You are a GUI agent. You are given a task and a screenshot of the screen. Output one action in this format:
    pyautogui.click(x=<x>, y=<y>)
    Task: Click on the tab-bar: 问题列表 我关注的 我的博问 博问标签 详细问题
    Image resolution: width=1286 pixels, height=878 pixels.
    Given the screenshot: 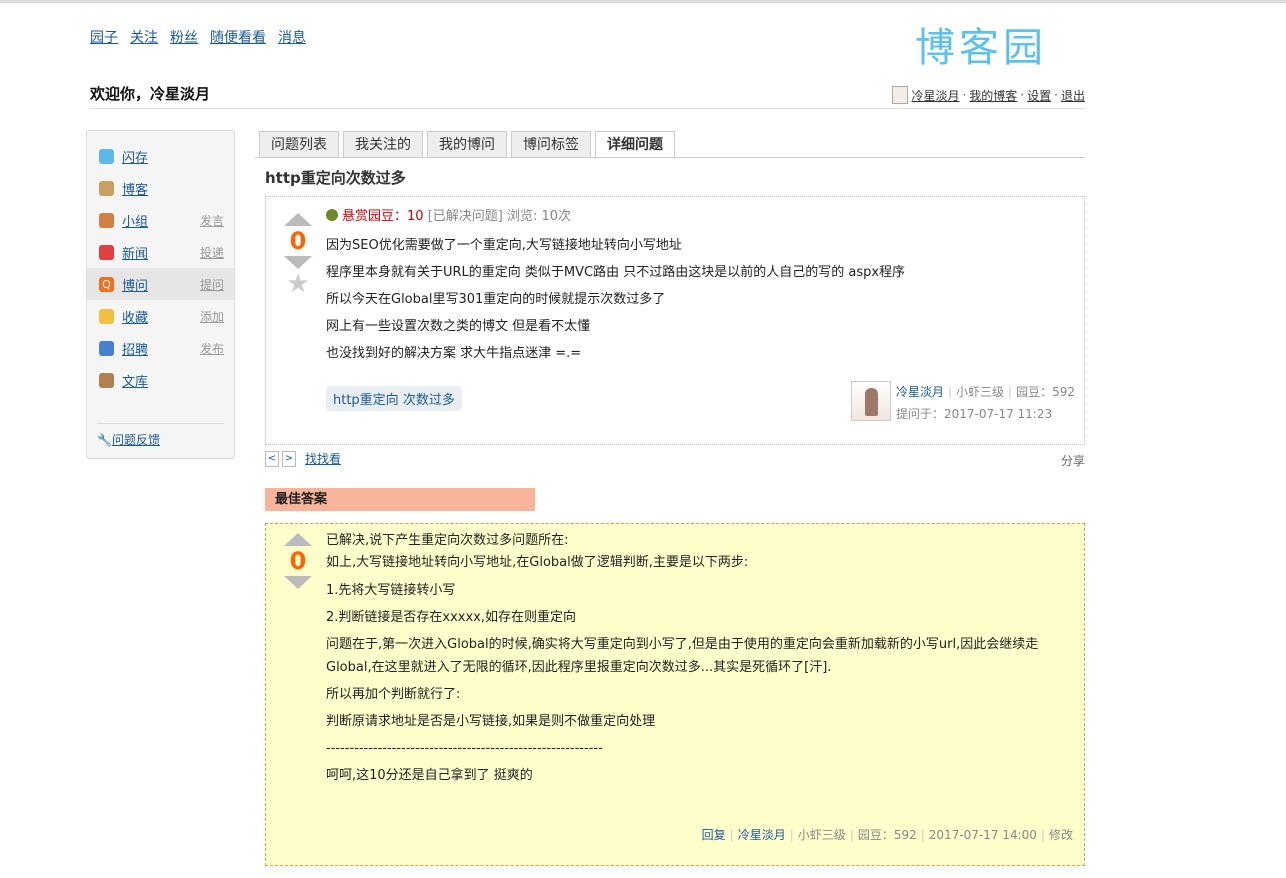 What is the action you would take?
    pyautogui.click(x=467, y=145)
    